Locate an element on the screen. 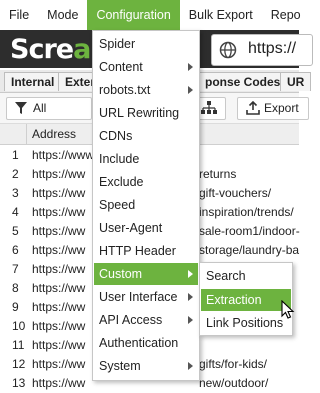 This screenshot has width=320, height=393. menu-item-label: Speed is located at coordinates (117, 205).